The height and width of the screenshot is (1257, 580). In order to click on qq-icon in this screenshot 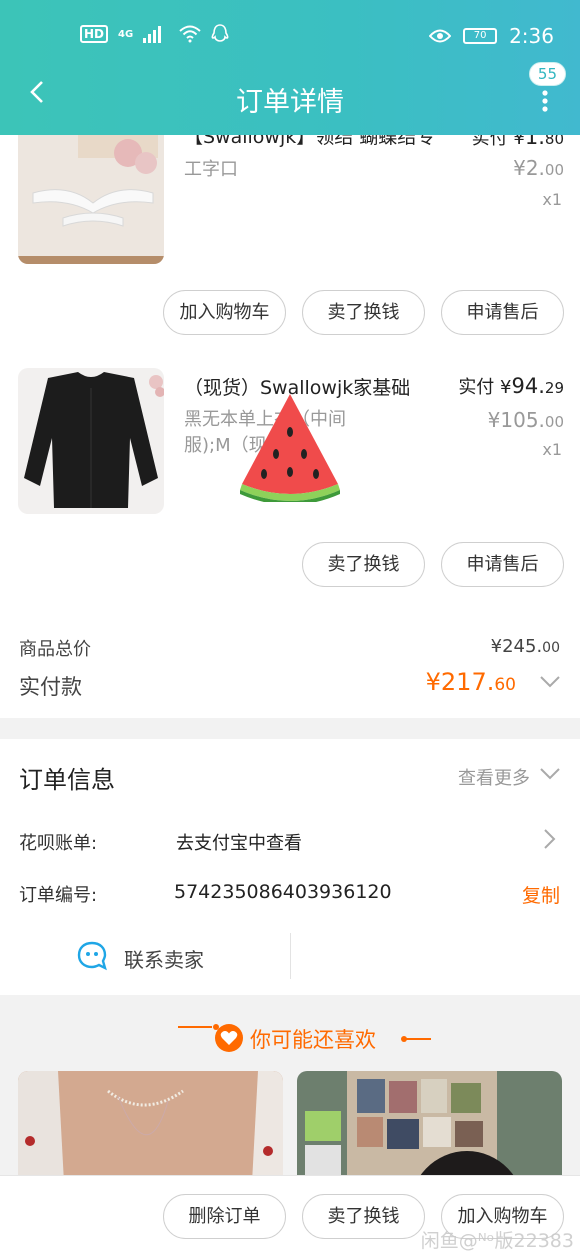, I will do `click(220, 33)`.